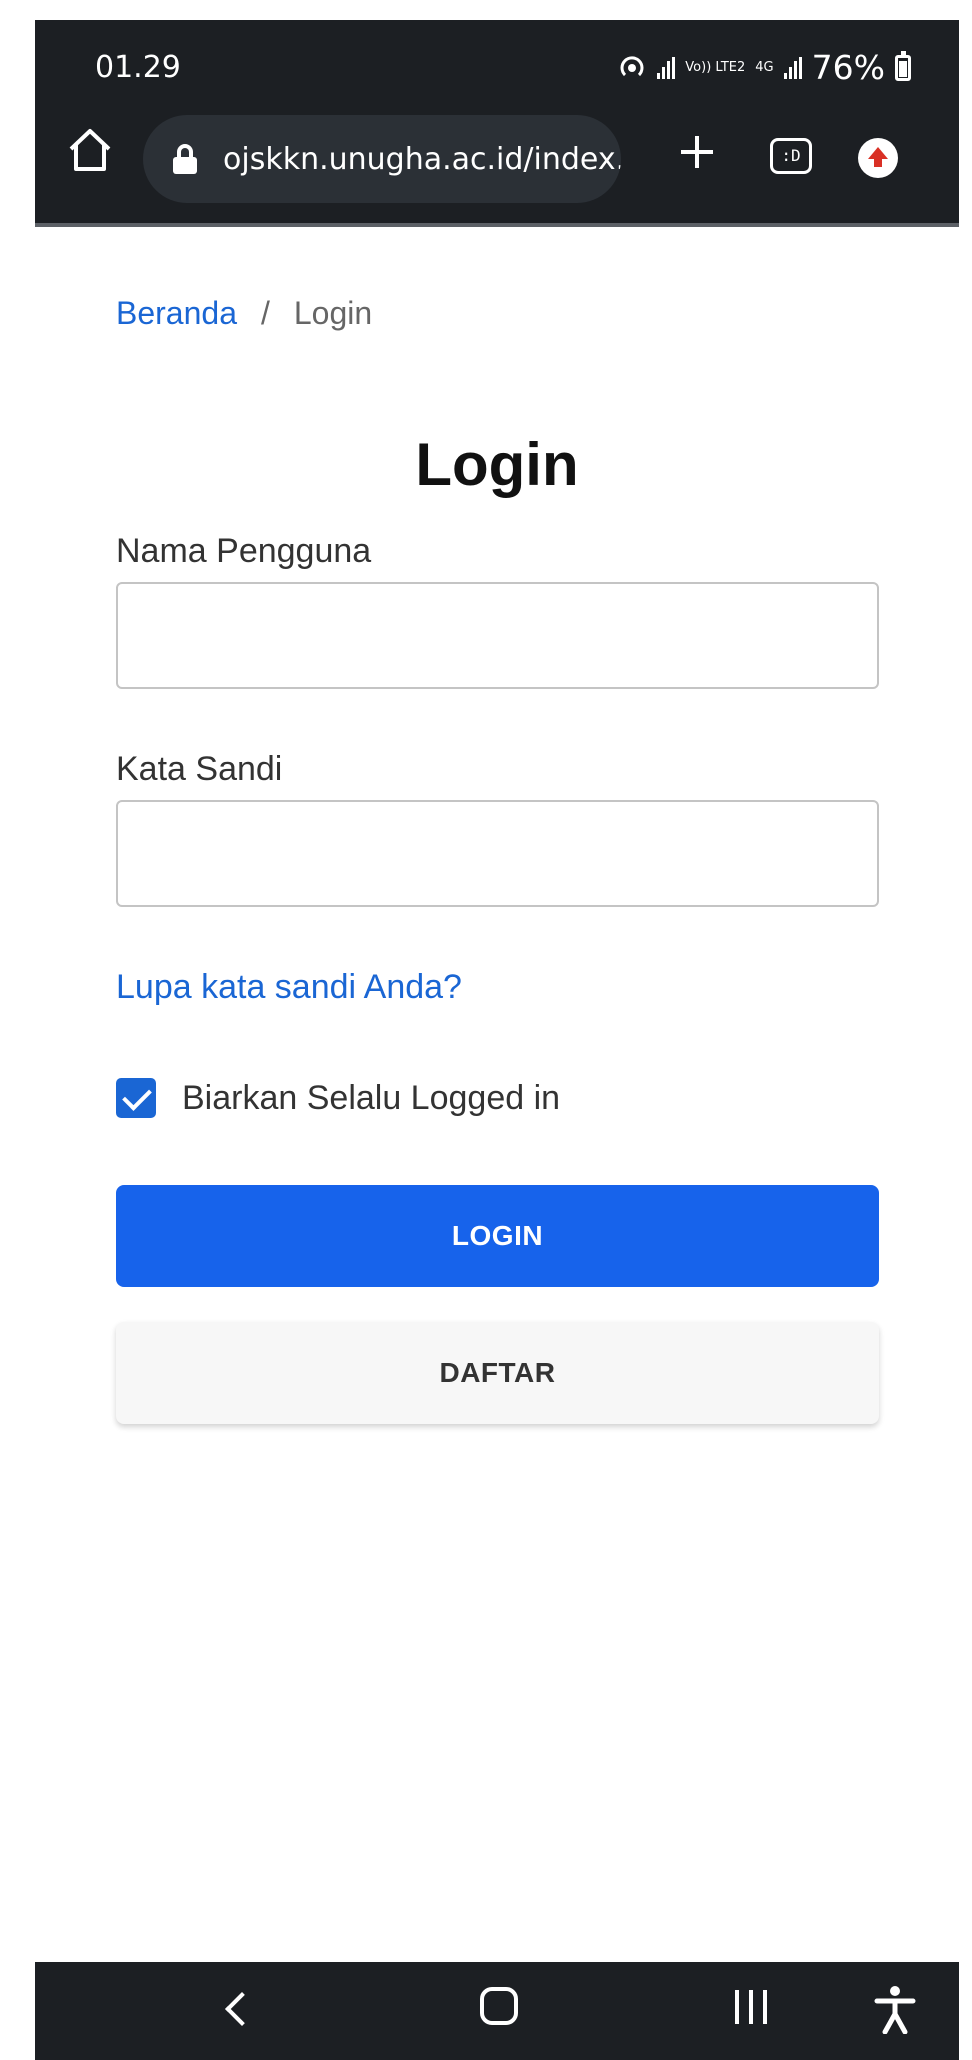 This screenshot has width=972, height=2060. What do you see at coordinates (903, 65) in the screenshot?
I see `battery-icon` at bounding box center [903, 65].